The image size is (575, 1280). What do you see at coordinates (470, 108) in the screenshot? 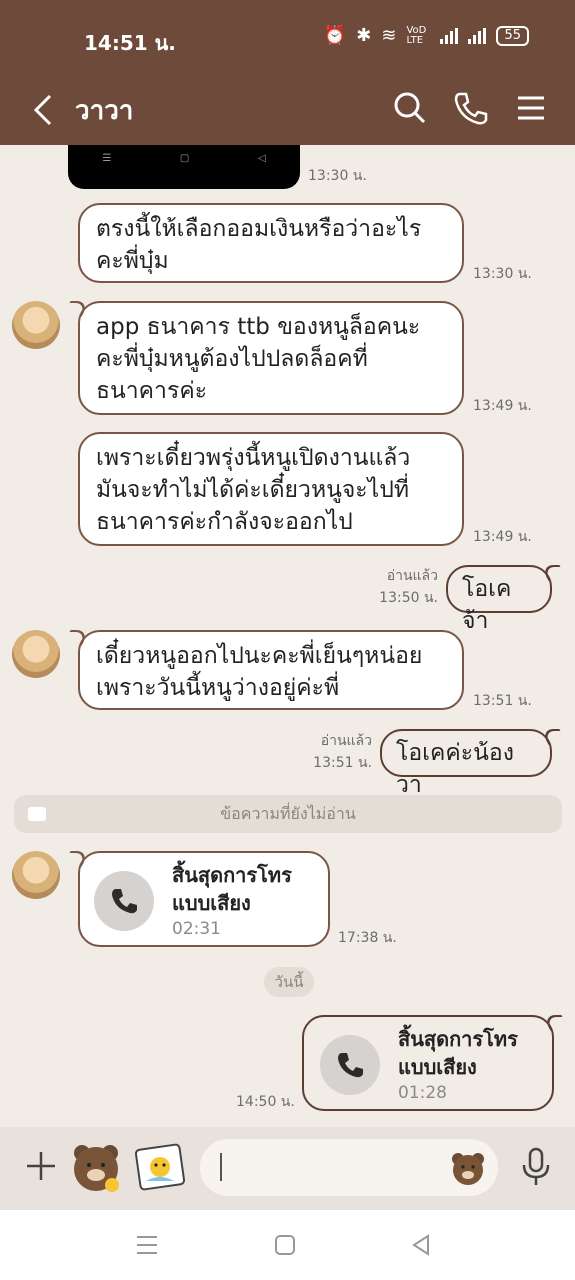
I see `phone-call-icon` at bounding box center [470, 108].